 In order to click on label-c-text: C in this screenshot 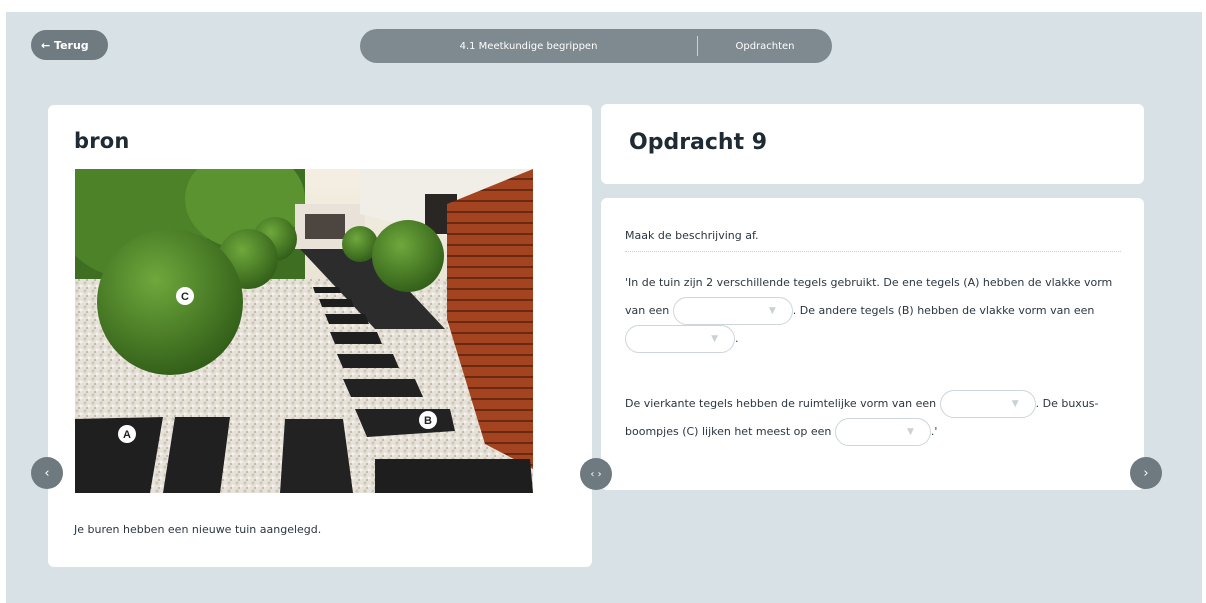, I will do `click(185, 297)`.